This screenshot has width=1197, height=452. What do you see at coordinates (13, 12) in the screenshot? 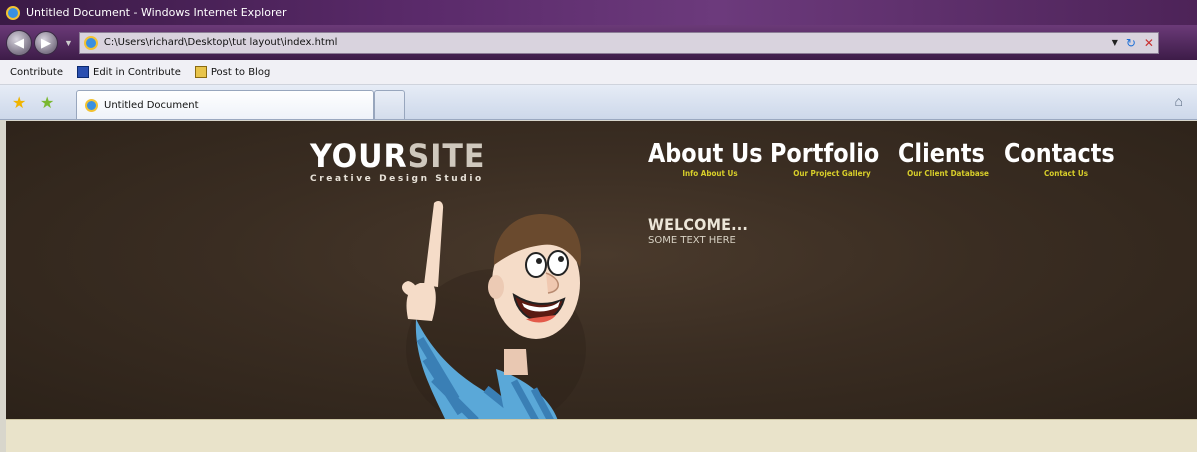
I see `ie-icon` at bounding box center [13, 12].